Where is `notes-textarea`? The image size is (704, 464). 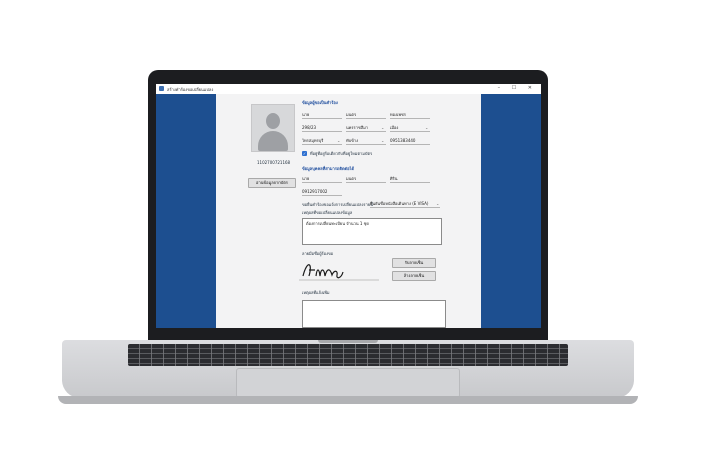 notes-textarea is located at coordinates (374, 314).